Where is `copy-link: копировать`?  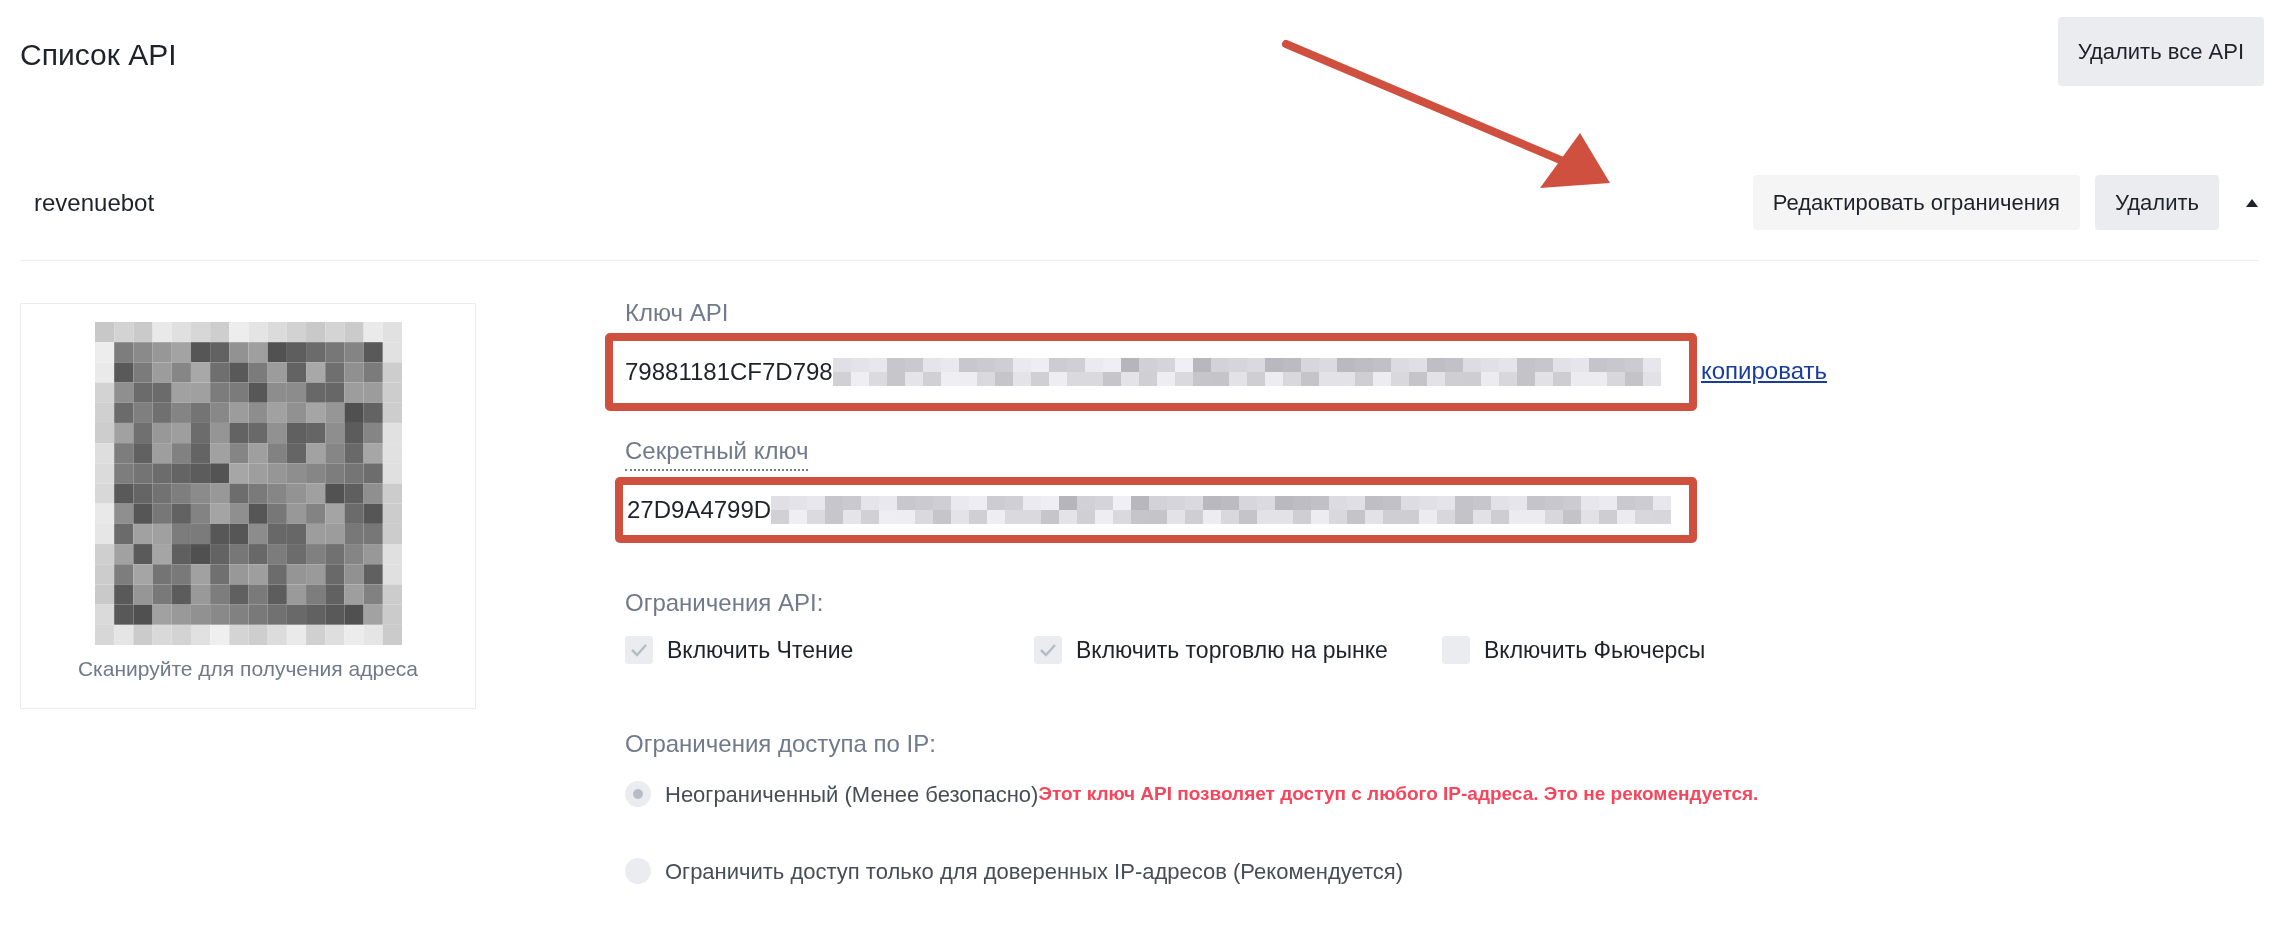 copy-link: копировать is located at coordinates (1764, 371).